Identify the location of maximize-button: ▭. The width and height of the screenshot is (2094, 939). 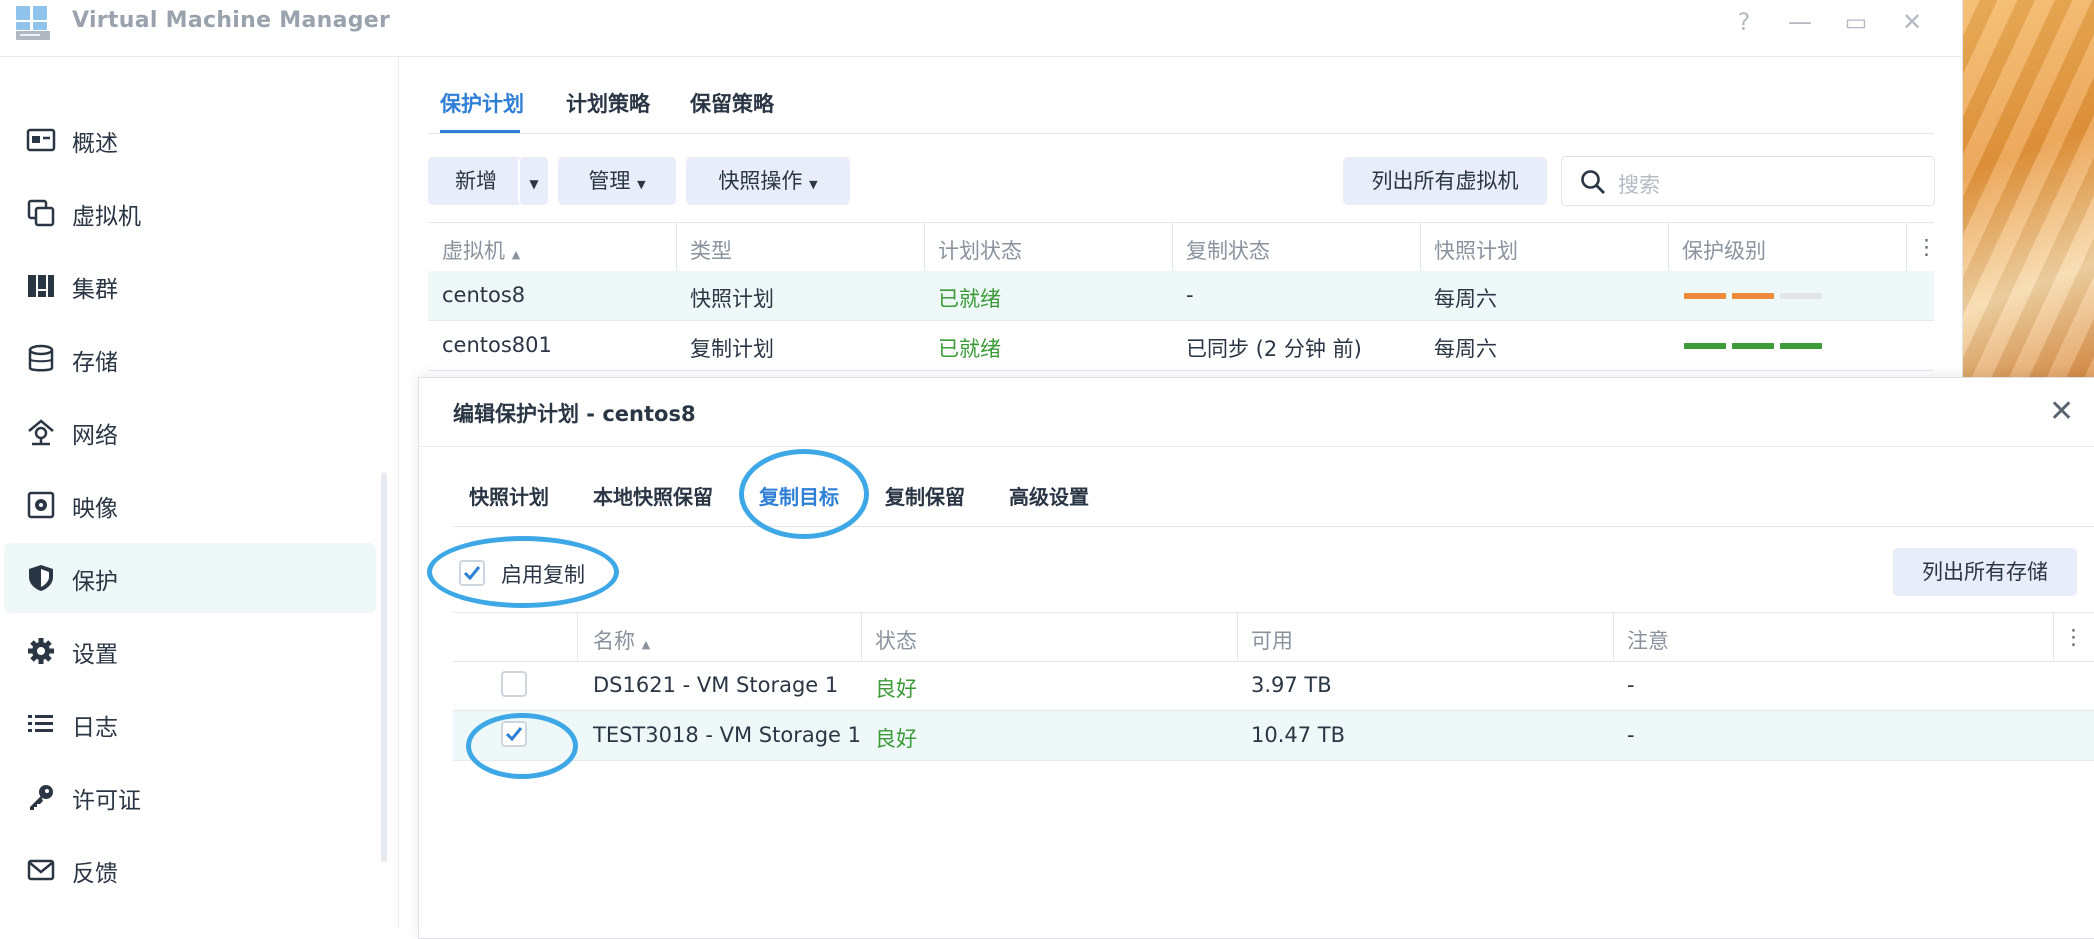
(1856, 22).